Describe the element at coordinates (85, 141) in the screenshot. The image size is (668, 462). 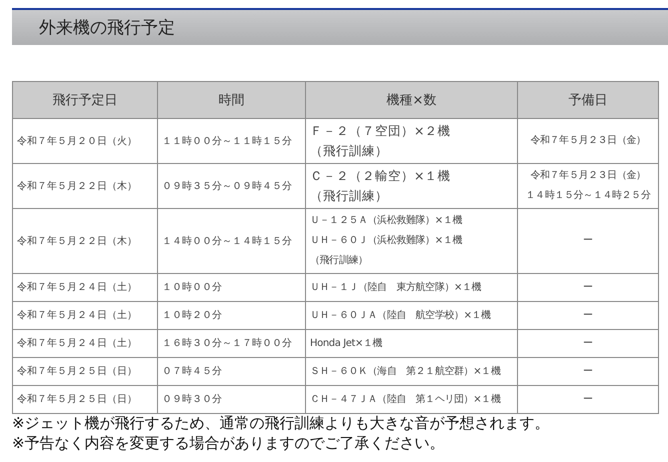
I see `date-cell: 令和７年５月２０日（火）` at that location.